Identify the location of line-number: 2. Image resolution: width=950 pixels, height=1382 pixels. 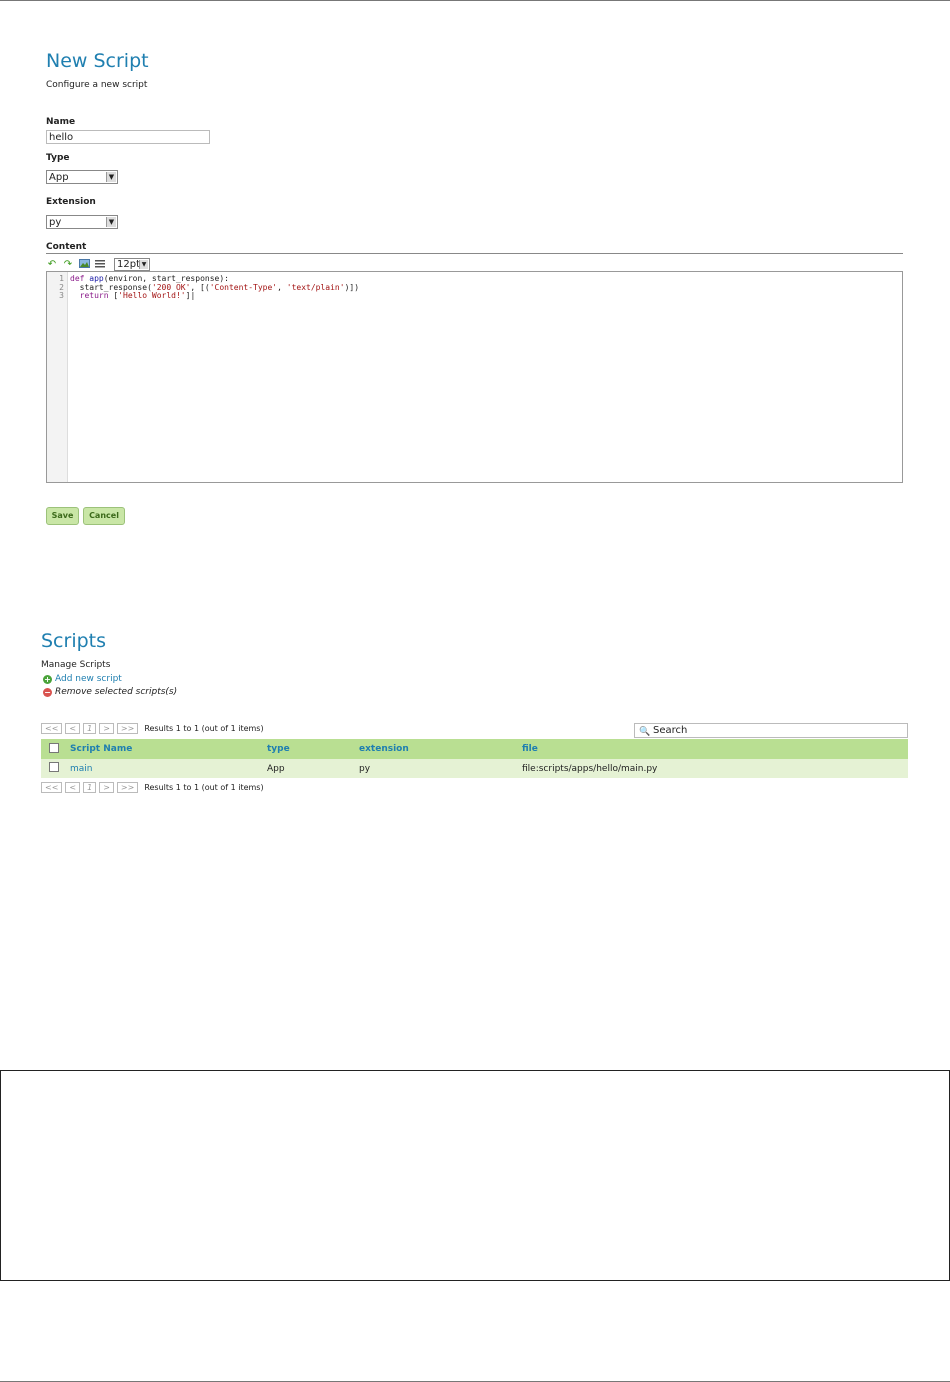
(61, 287).